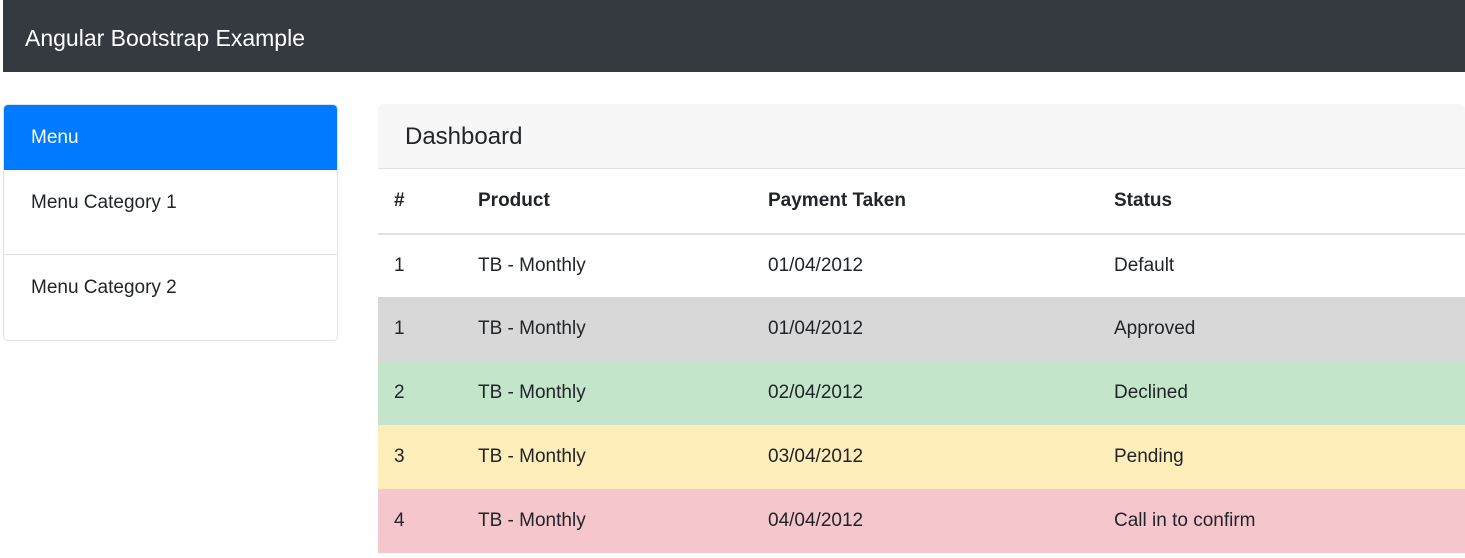 This screenshot has height=558, width=1465. What do you see at coordinates (399, 456) in the screenshot?
I see `cell-number: 3` at bounding box center [399, 456].